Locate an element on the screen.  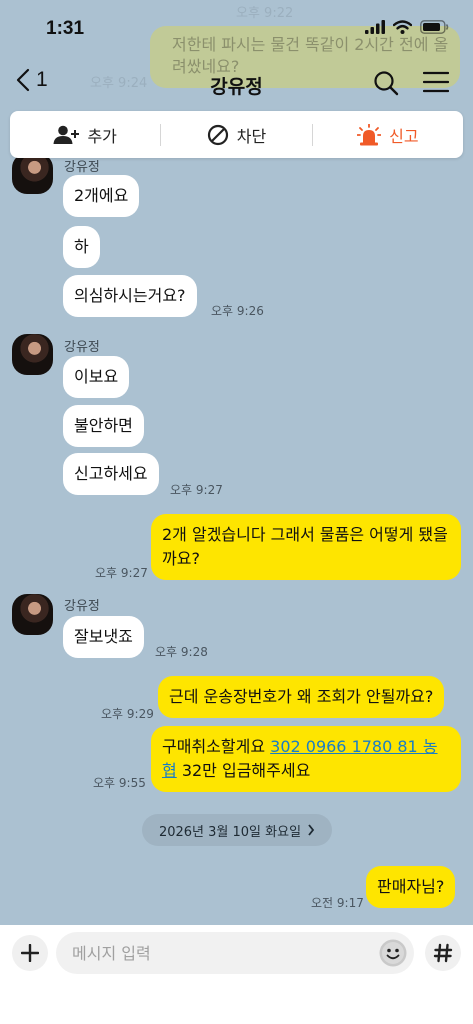
message-input is located at coordinates (235, 953).